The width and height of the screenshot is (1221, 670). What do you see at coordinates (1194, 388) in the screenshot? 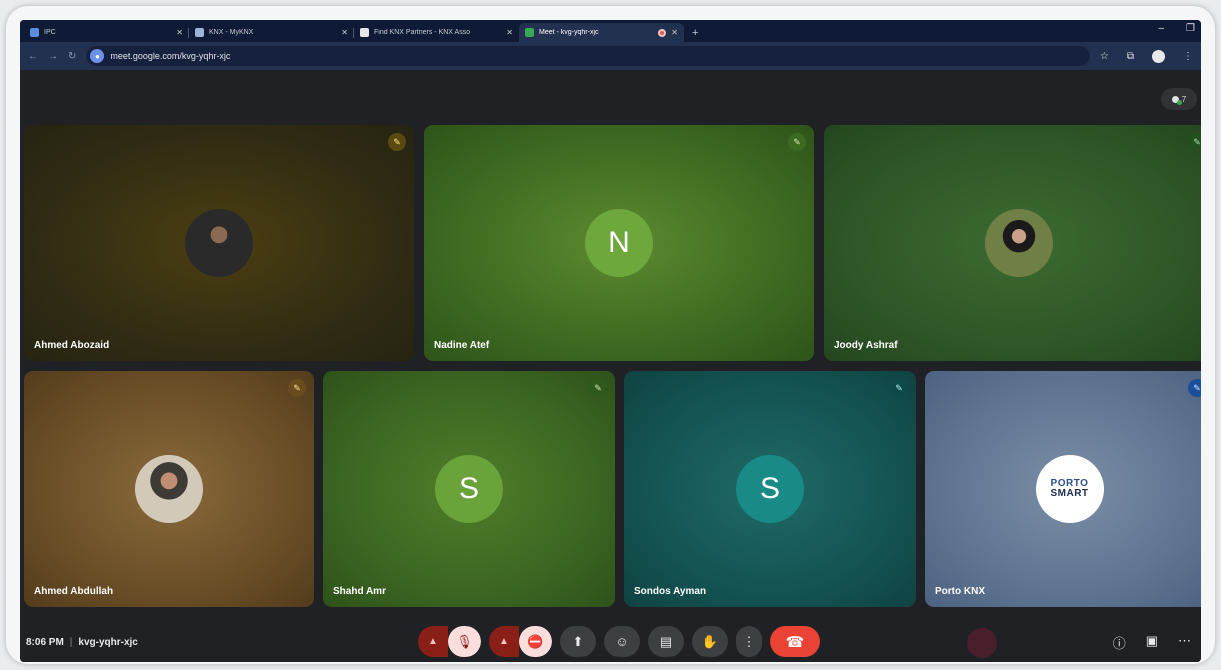
I see `speaking-indicator-icon: ✎` at bounding box center [1194, 388].